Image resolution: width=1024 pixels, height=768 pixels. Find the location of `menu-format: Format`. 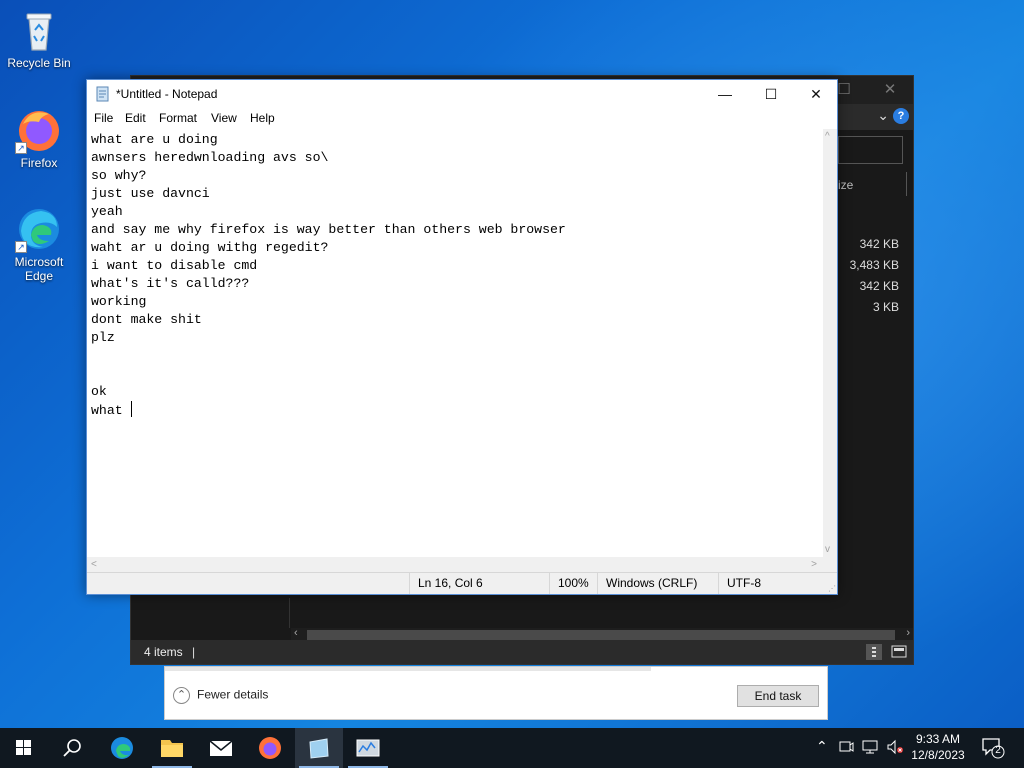

menu-format: Format is located at coordinates (178, 118).